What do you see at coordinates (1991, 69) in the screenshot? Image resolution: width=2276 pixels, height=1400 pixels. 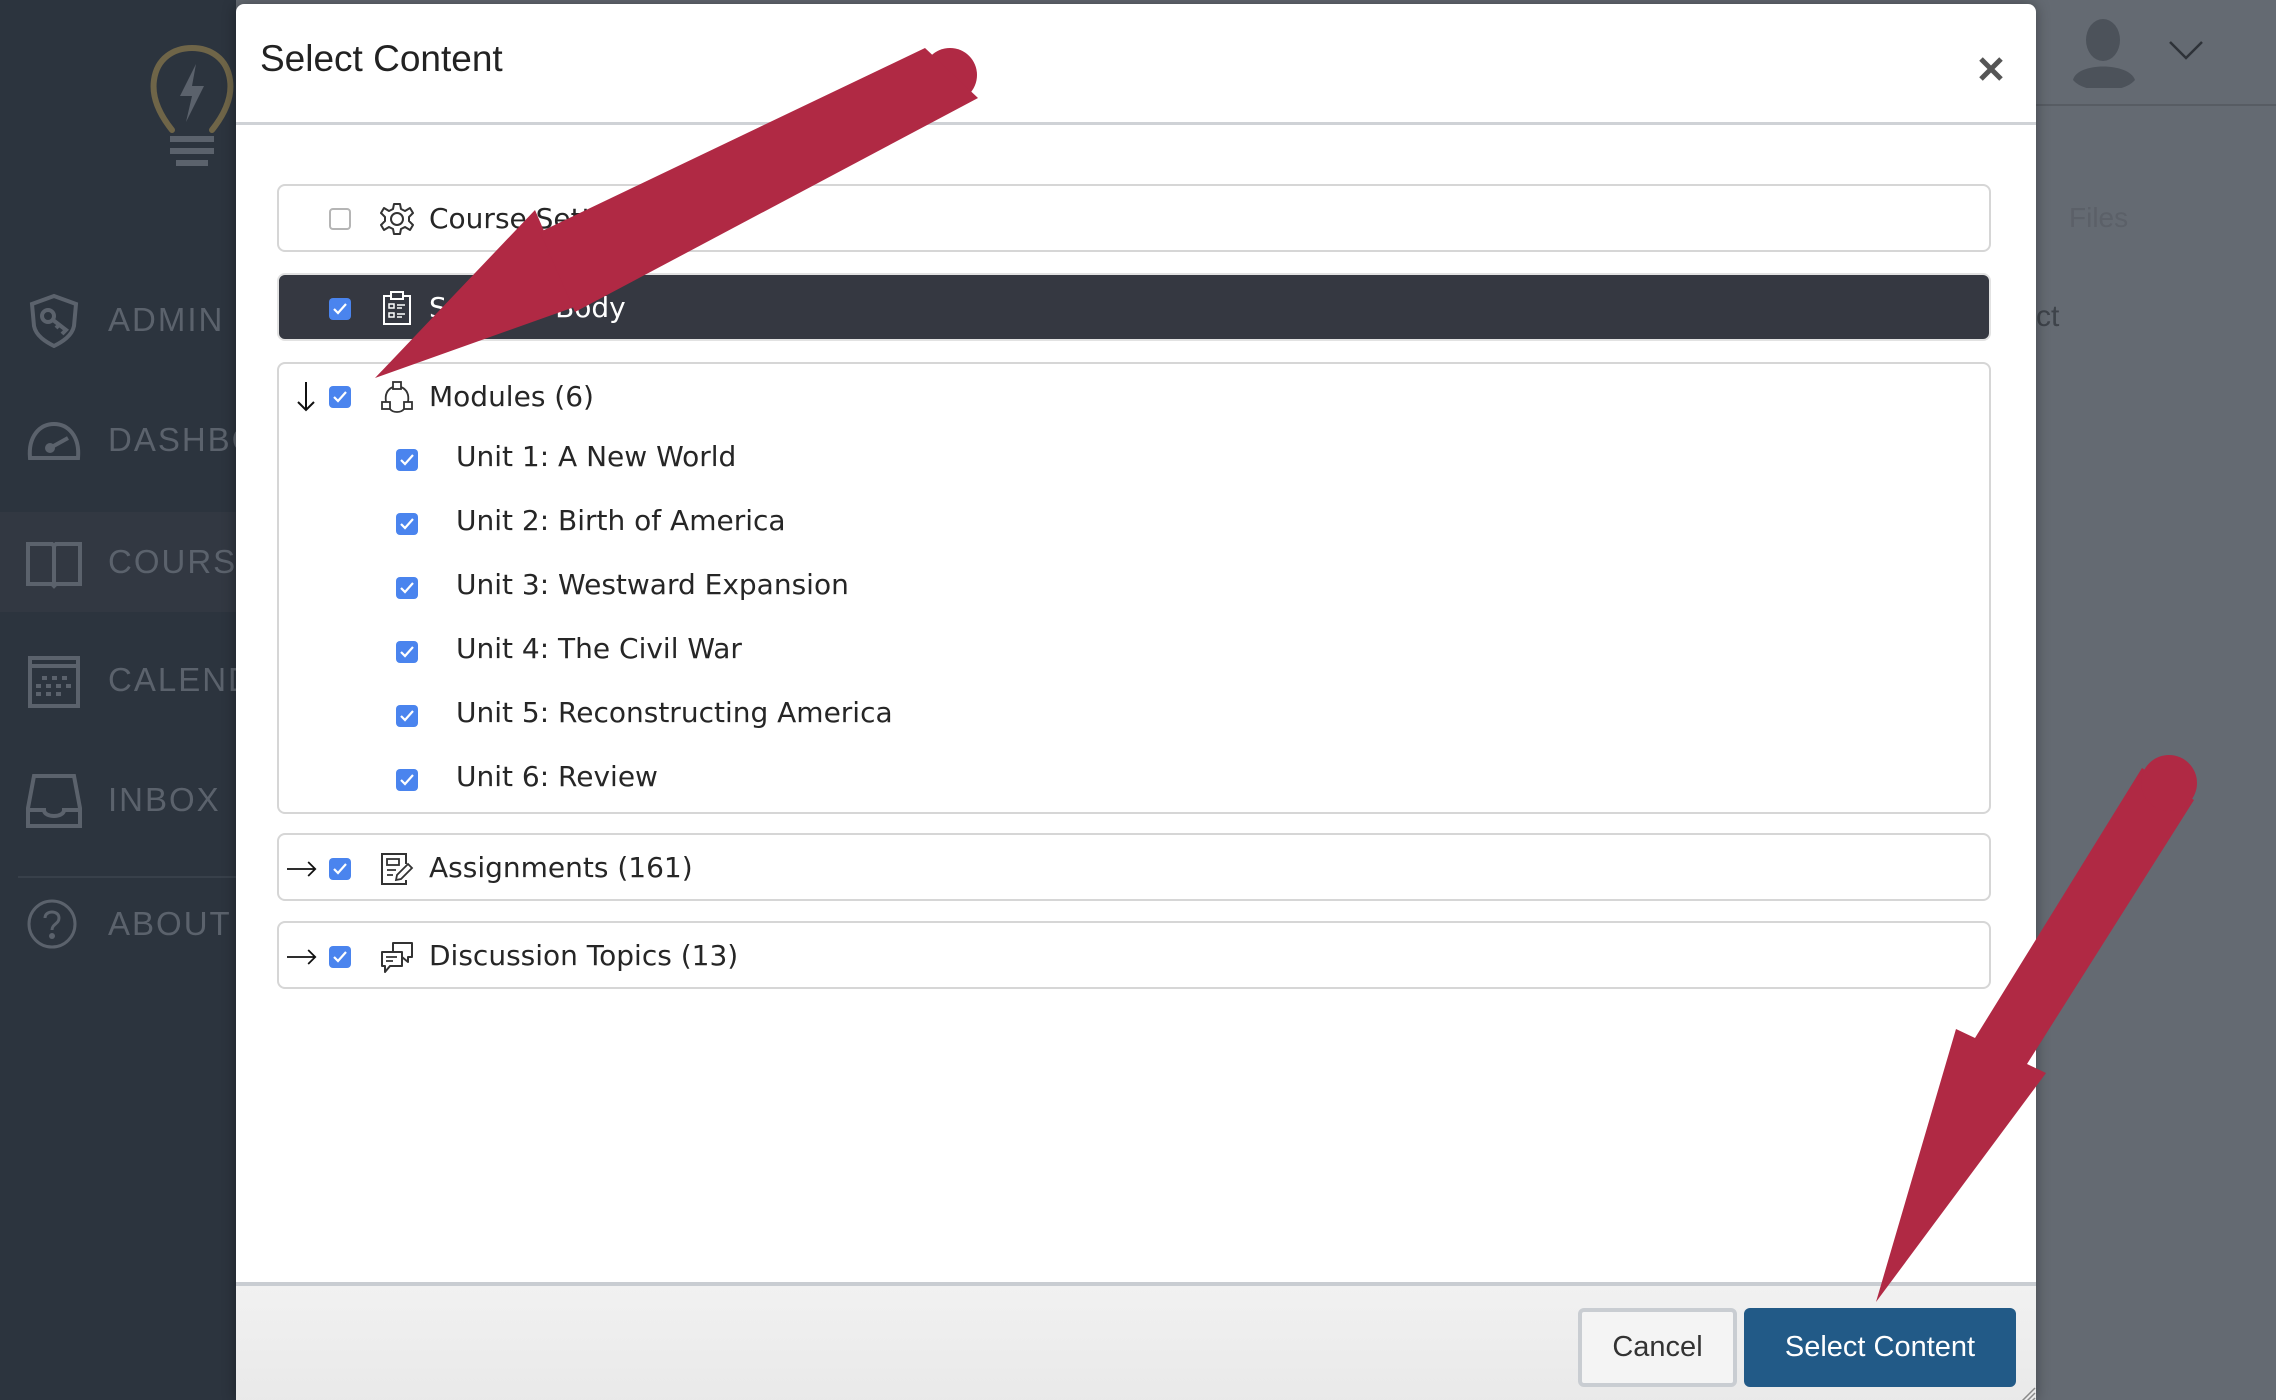 I see `close-icon` at bounding box center [1991, 69].